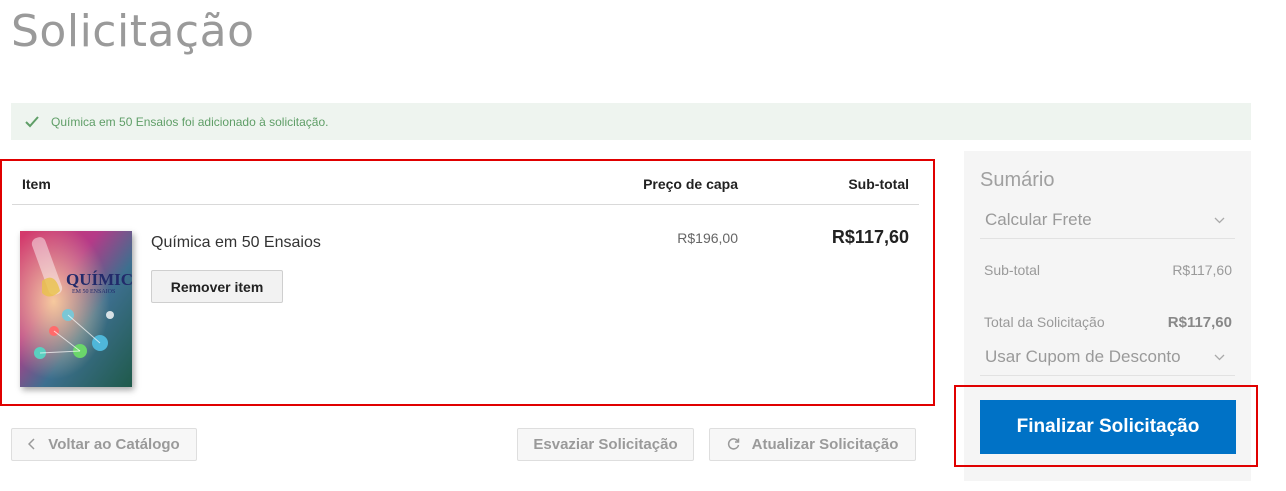 This screenshot has height=491, width=1286. Describe the element at coordinates (1083, 356) in the screenshot. I see `coupon-label: Usar Cupom de Desconto` at that location.